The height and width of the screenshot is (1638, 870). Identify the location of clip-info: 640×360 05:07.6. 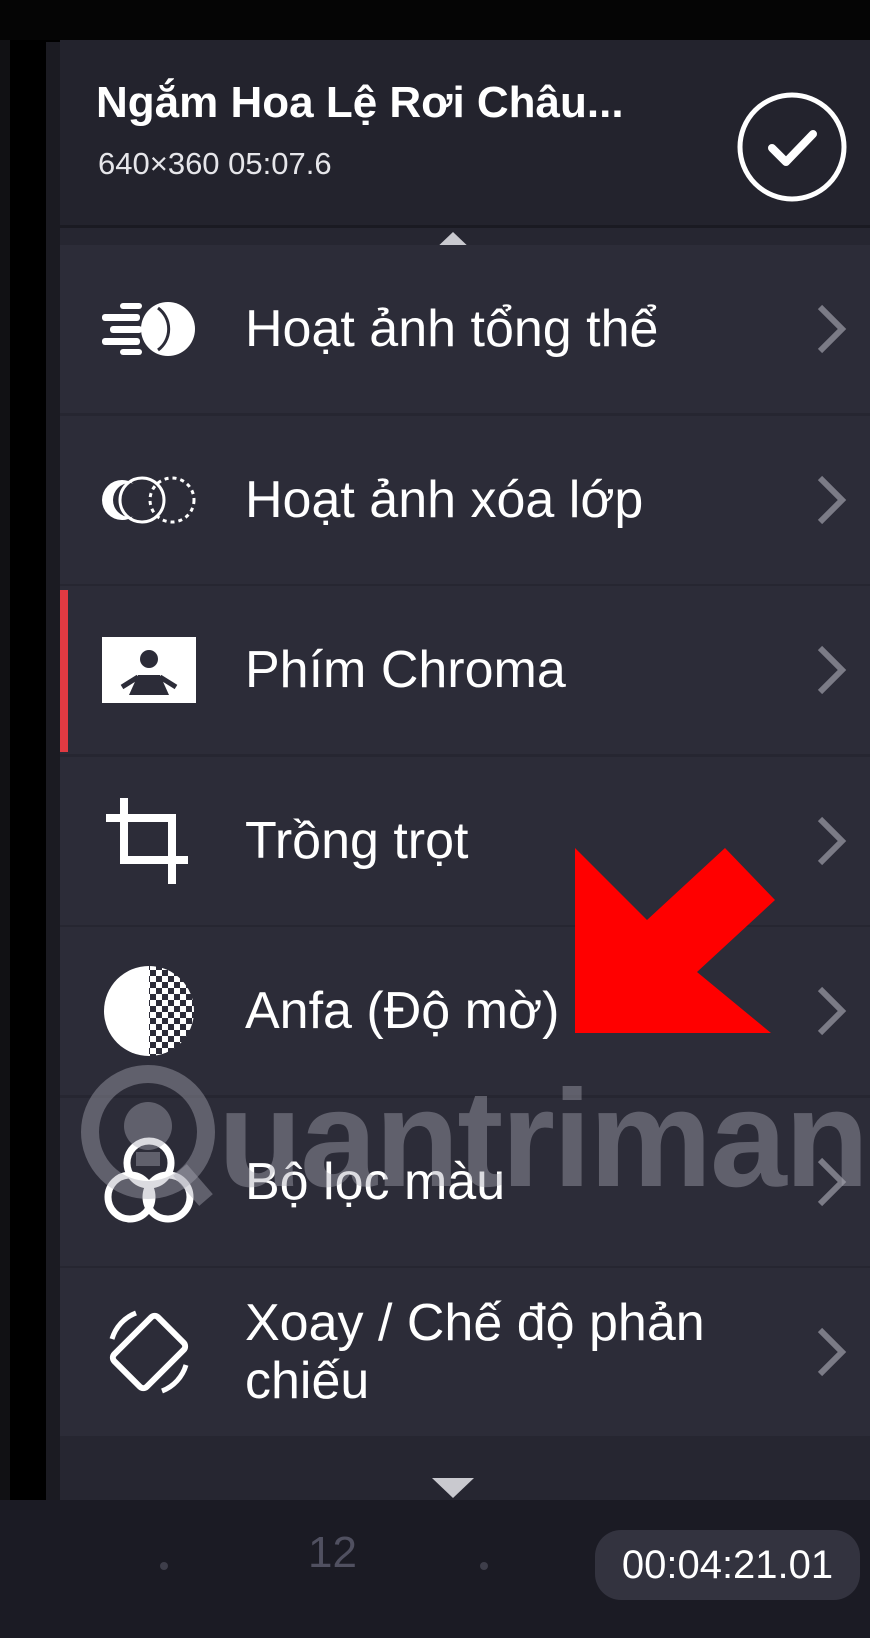
(215, 163).